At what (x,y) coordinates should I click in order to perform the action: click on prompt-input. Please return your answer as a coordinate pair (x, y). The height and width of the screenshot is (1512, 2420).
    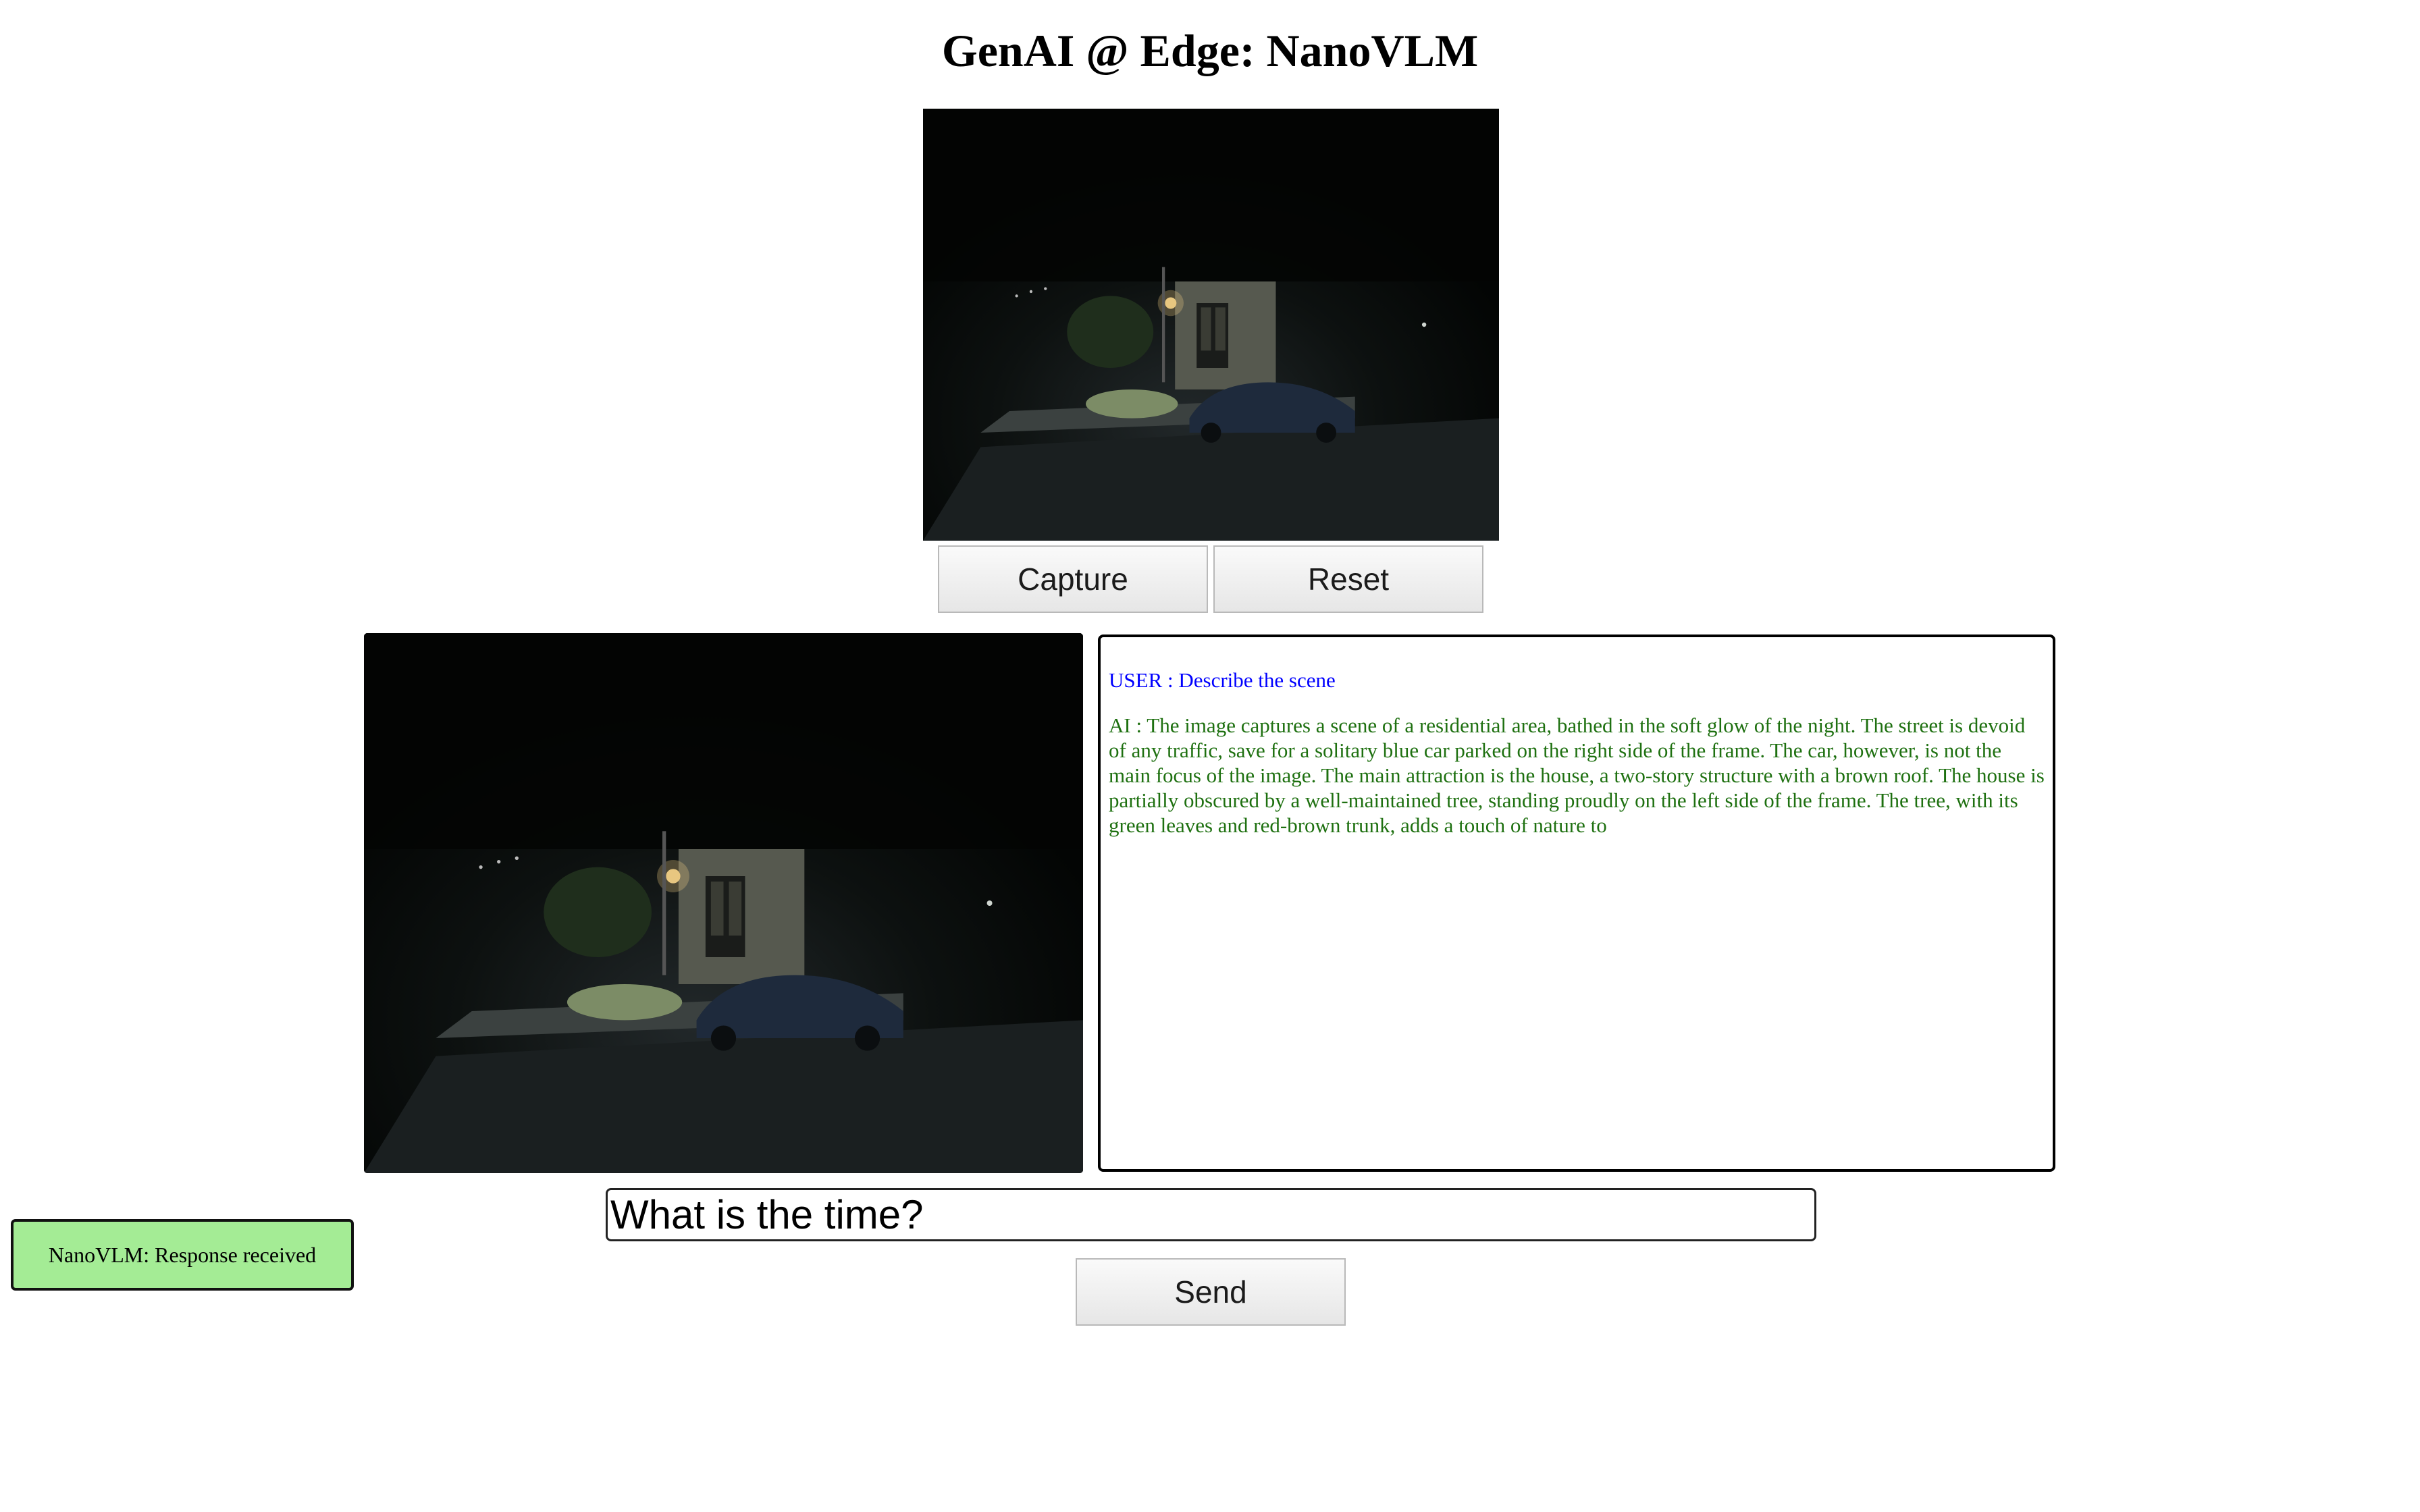
    Looking at the image, I should click on (1211, 1214).